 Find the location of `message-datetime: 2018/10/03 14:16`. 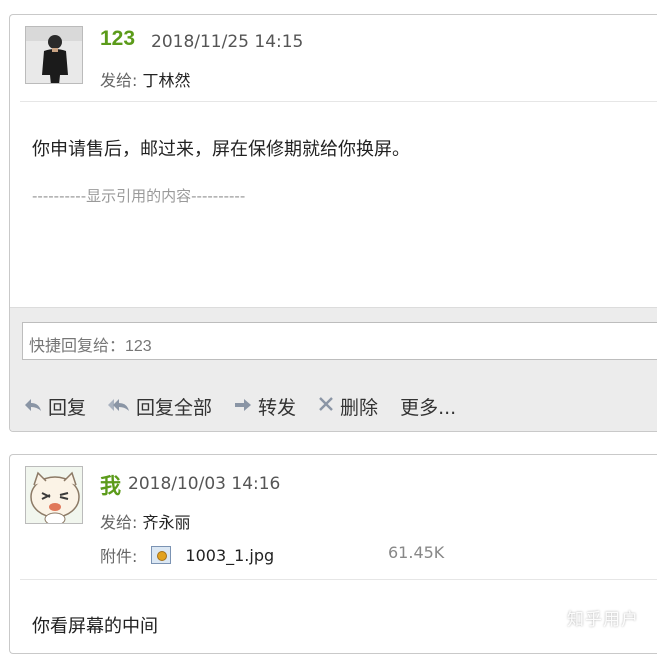

message-datetime: 2018/10/03 14:16 is located at coordinates (204, 484).